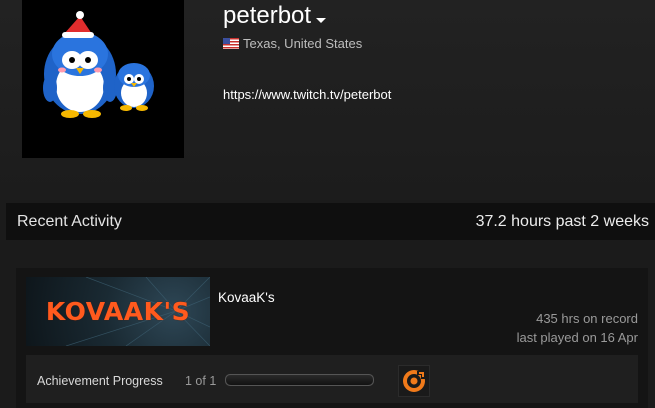 This screenshot has height=408, width=655. I want to click on hours-on-record: 435 hrs on record, so click(587, 318).